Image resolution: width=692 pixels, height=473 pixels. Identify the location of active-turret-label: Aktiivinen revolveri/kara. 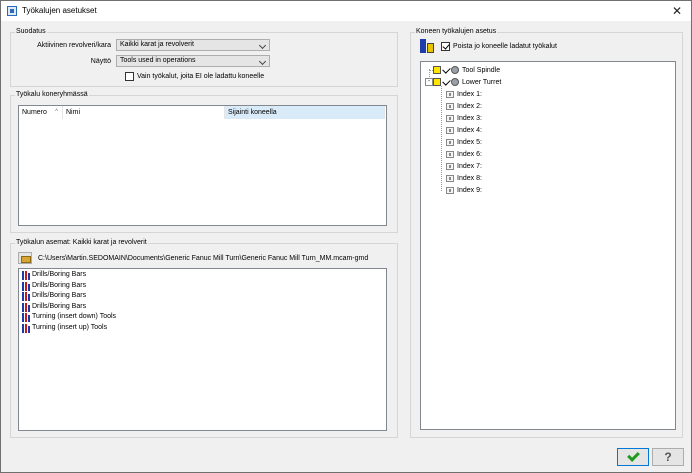
(74, 45).